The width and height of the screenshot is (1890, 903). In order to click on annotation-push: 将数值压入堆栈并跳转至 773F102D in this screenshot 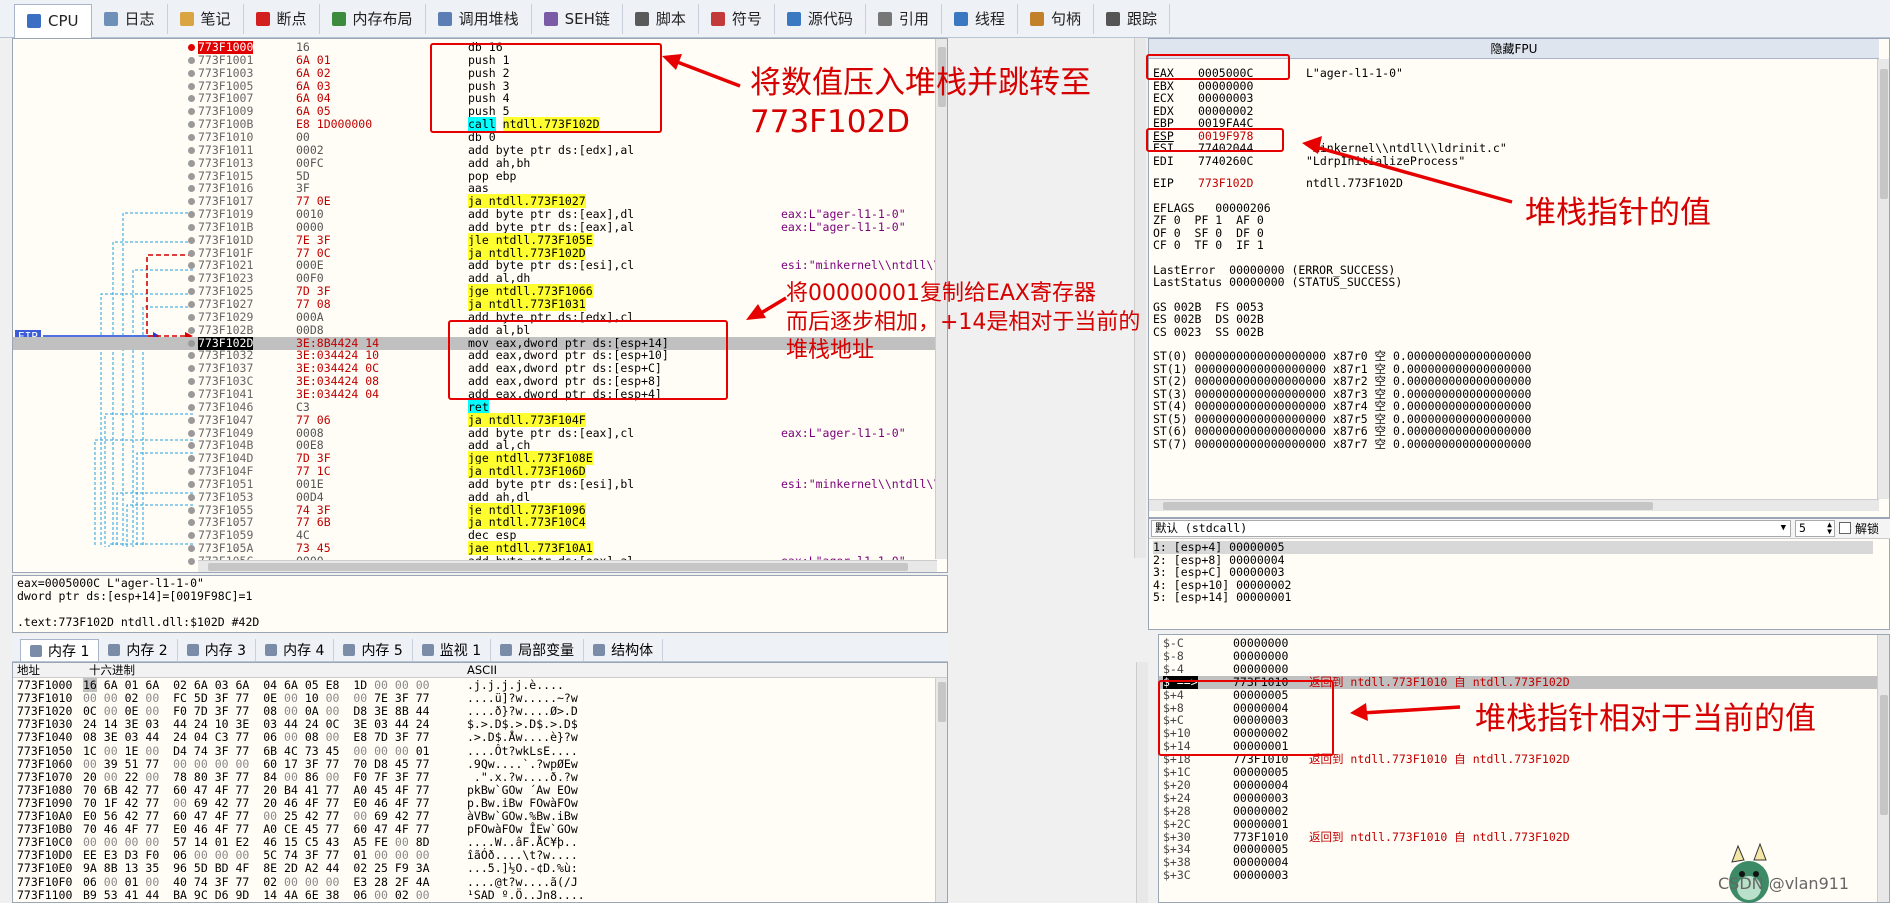, I will do `click(920, 102)`.